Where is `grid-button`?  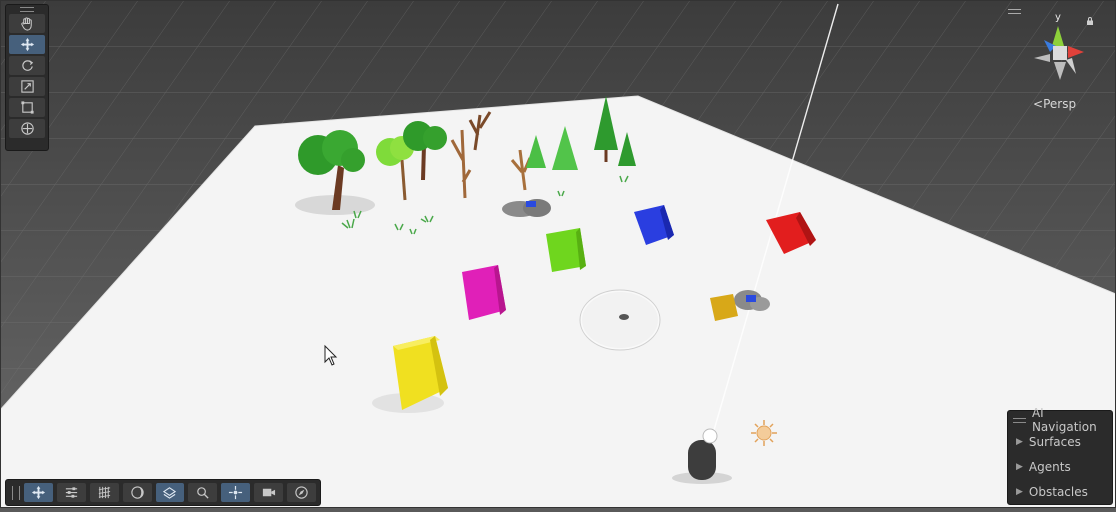
grid-button is located at coordinates (104, 492).